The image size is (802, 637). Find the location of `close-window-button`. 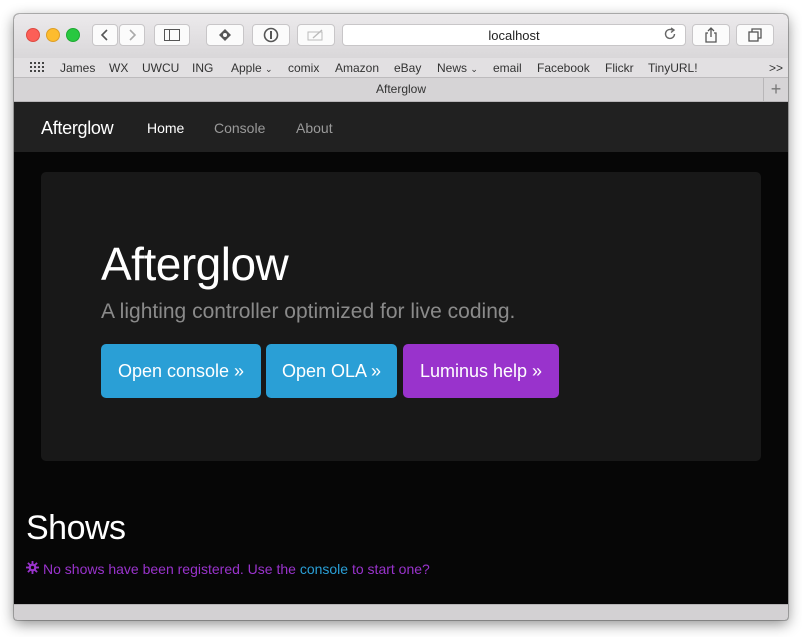

close-window-button is located at coordinates (33, 35).